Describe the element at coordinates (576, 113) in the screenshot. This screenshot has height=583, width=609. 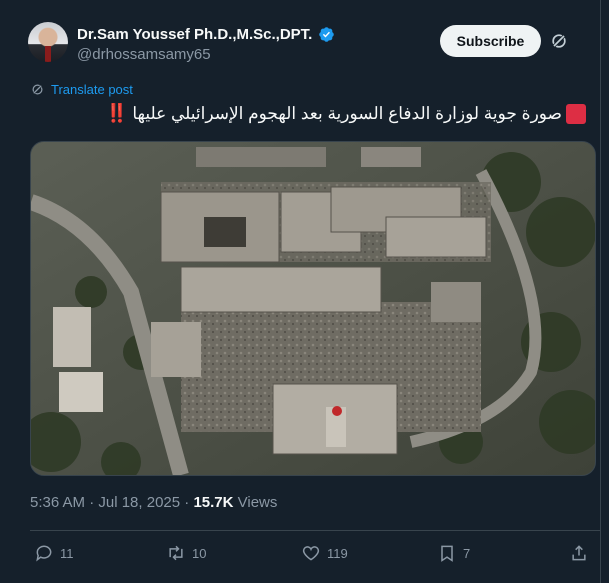
I see `red-square-emoji` at that location.